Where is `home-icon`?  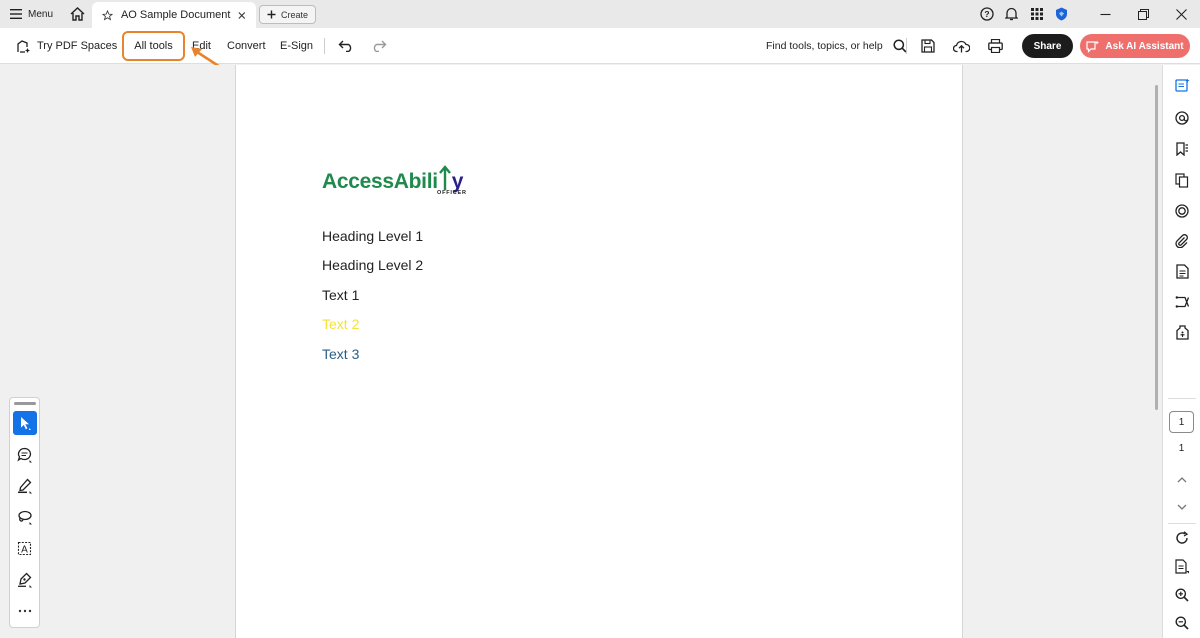
home-icon is located at coordinates (77, 14).